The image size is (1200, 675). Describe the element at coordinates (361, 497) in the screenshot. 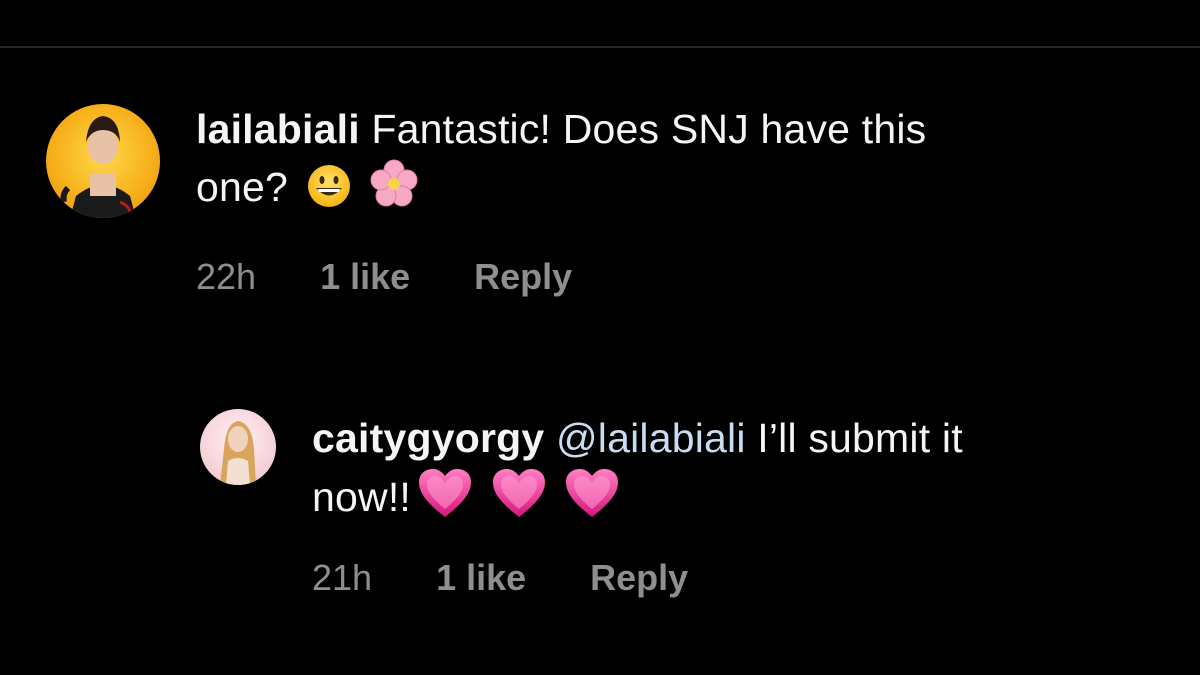

I see `comment-text-line2: now!!` at that location.